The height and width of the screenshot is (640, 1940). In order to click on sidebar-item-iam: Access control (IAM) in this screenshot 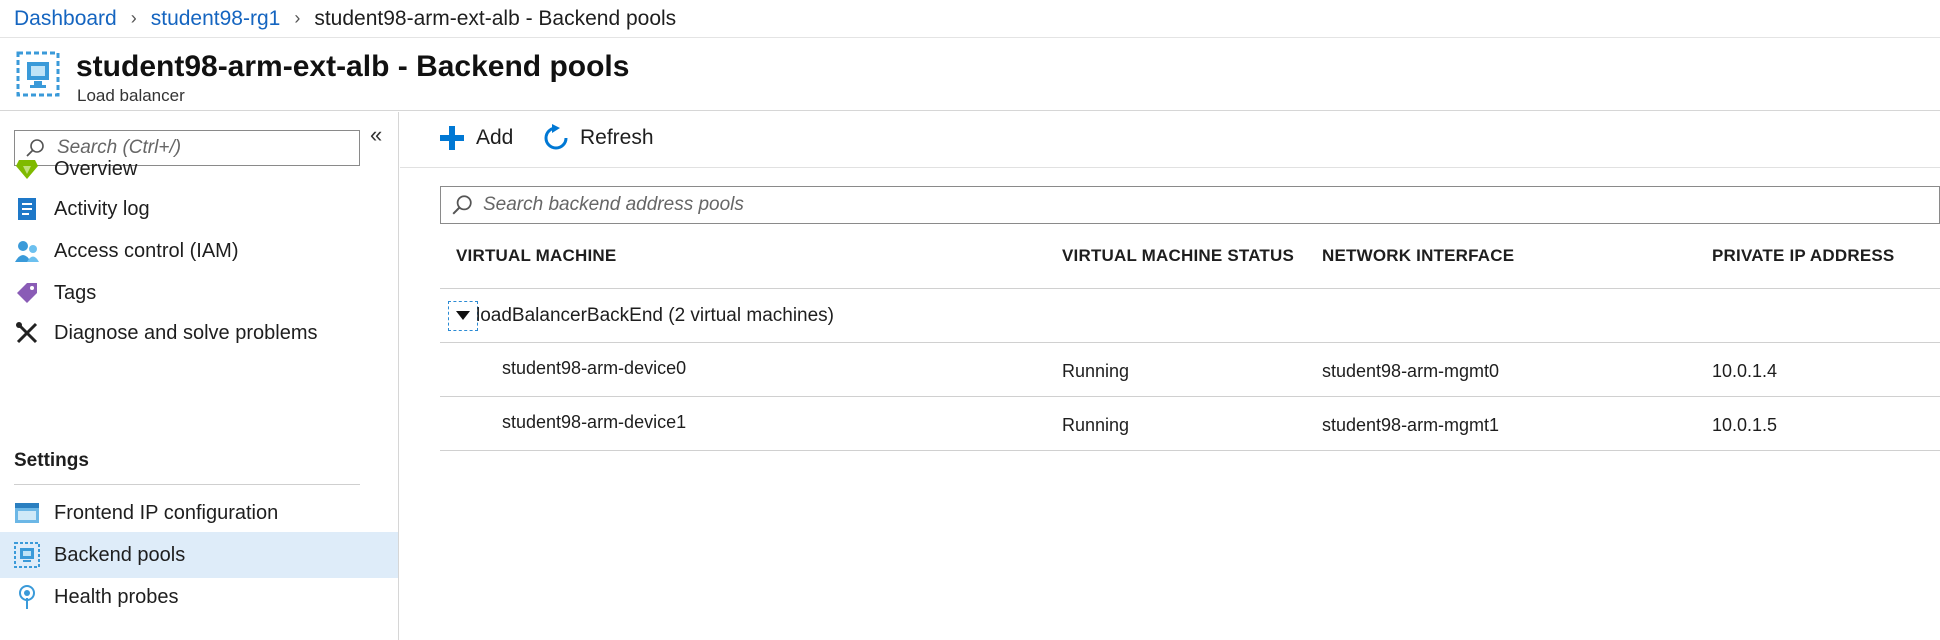, I will do `click(199, 251)`.